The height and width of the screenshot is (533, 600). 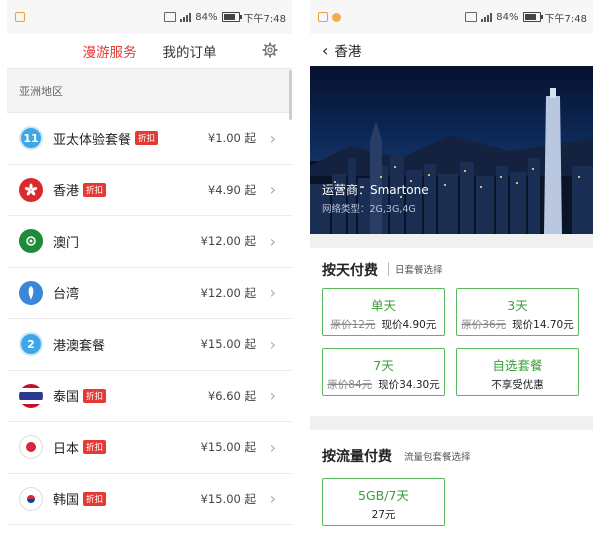 I want to click on hk-macau-package-icon: 2, so click(x=31, y=344).